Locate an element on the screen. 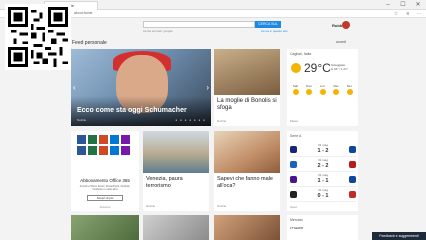 The width and height of the screenshot is (426, 240). story-title: Sapevi che fanno male all'oca? is located at coordinates (247, 183).